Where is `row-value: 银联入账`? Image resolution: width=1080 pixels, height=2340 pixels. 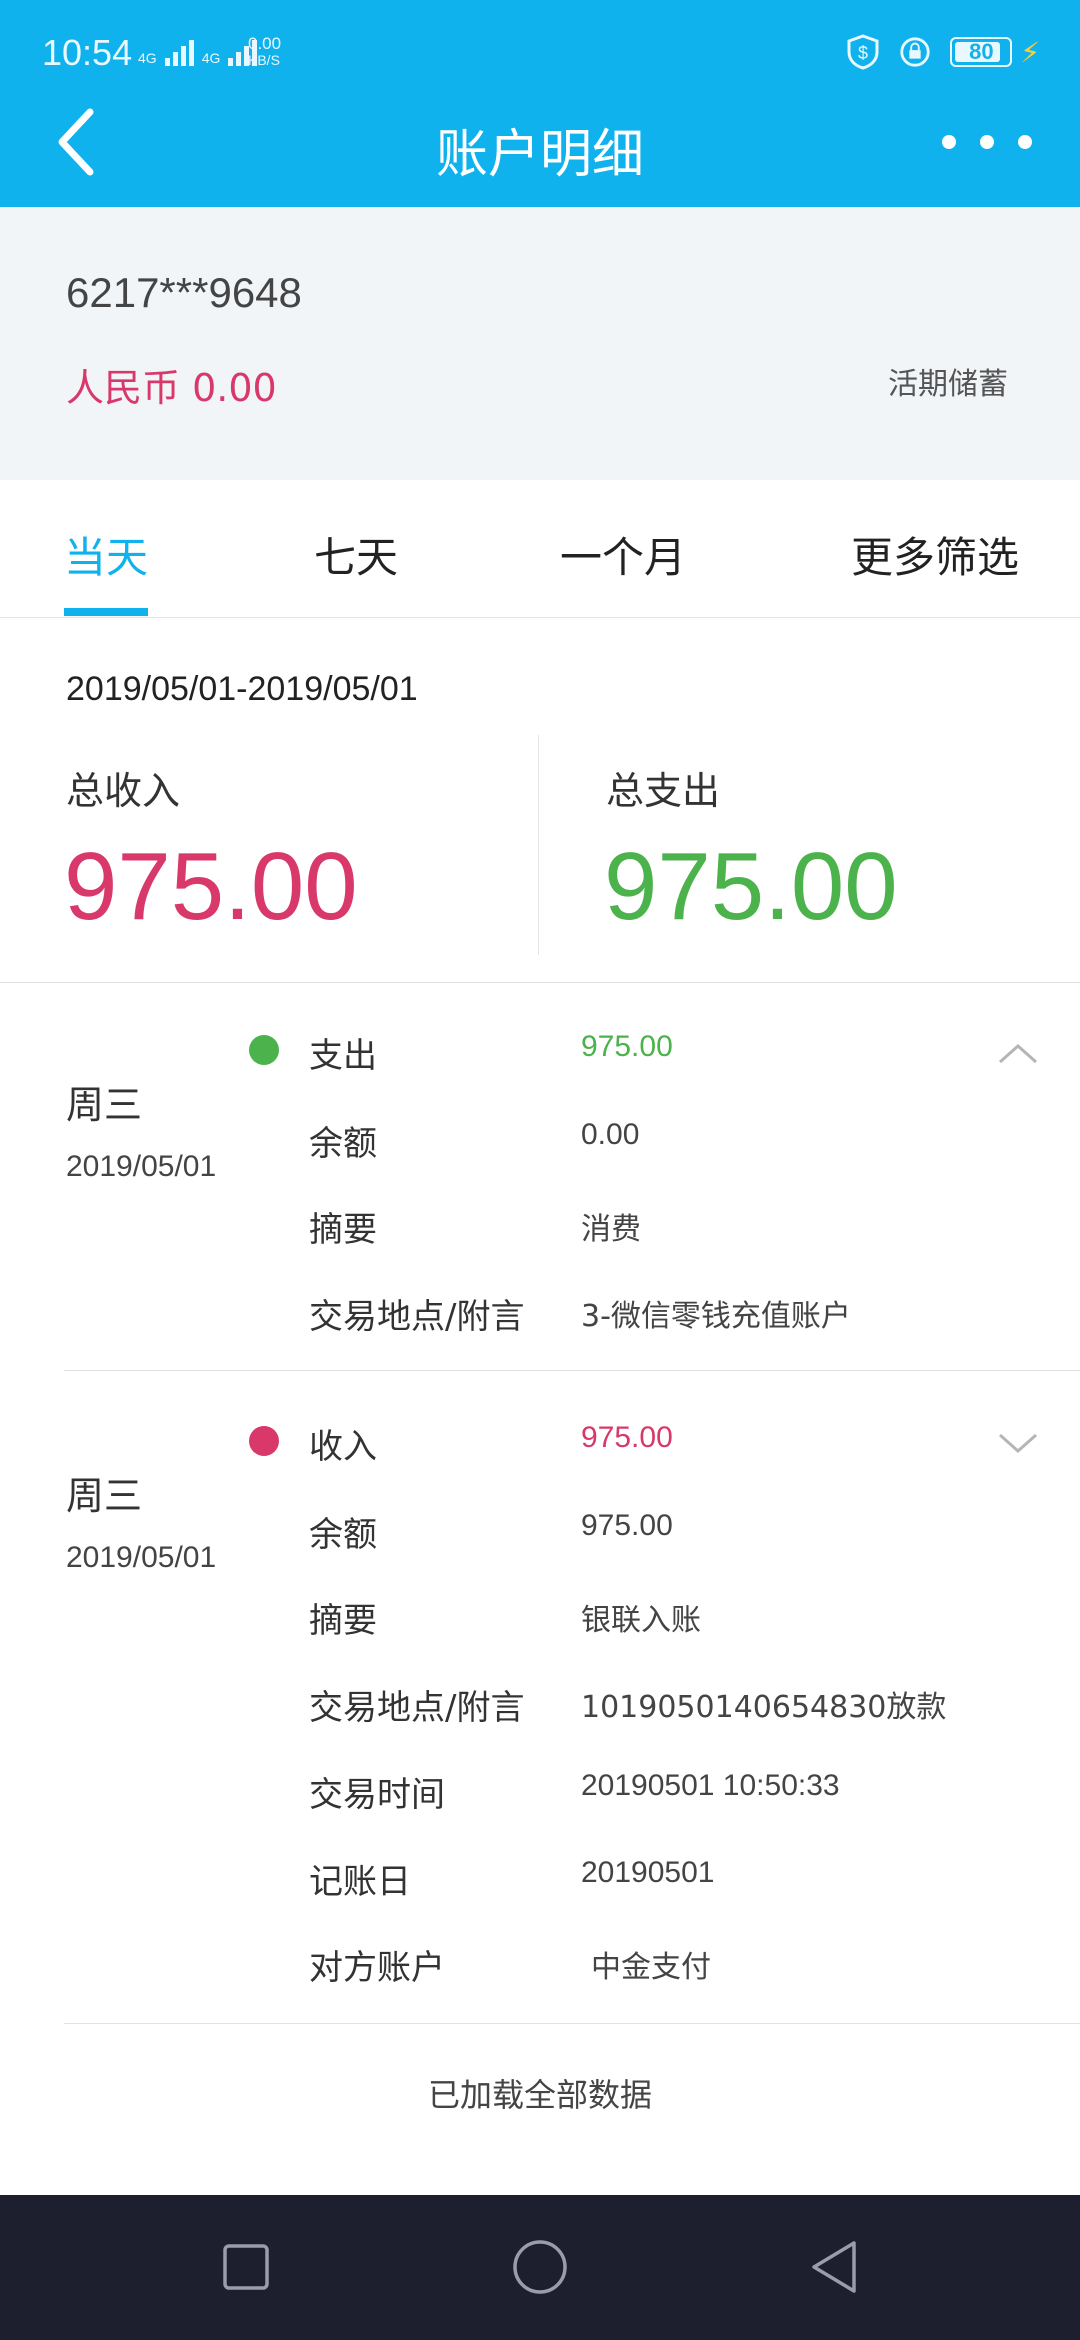
row-value: 银联入账 is located at coordinates (641, 1620).